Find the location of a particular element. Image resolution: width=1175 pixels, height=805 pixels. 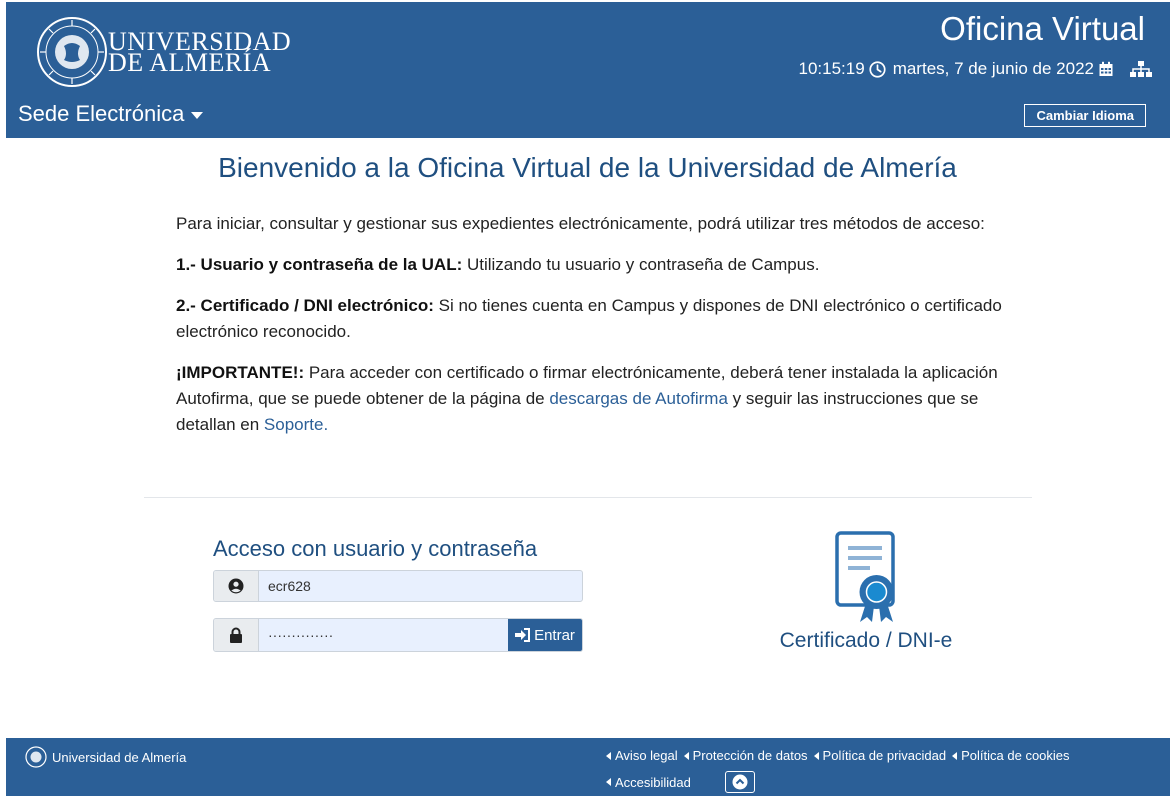

footer-university: Universidad de Almería is located at coordinates (105, 757).